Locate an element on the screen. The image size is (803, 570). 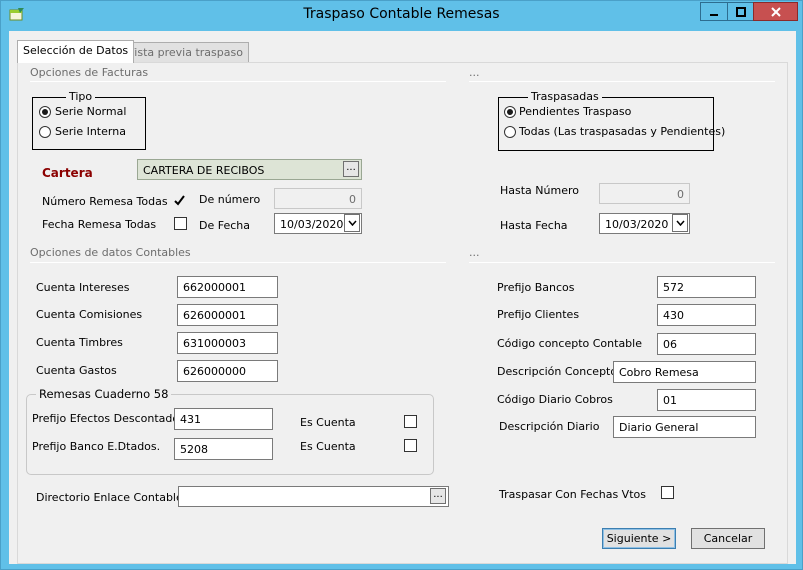
radio-todas is located at coordinates (510, 132).